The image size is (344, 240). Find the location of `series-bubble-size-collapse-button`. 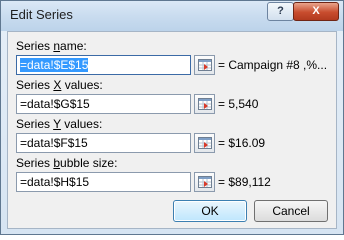

series-bubble-size-collapse-button is located at coordinates (204, 182).